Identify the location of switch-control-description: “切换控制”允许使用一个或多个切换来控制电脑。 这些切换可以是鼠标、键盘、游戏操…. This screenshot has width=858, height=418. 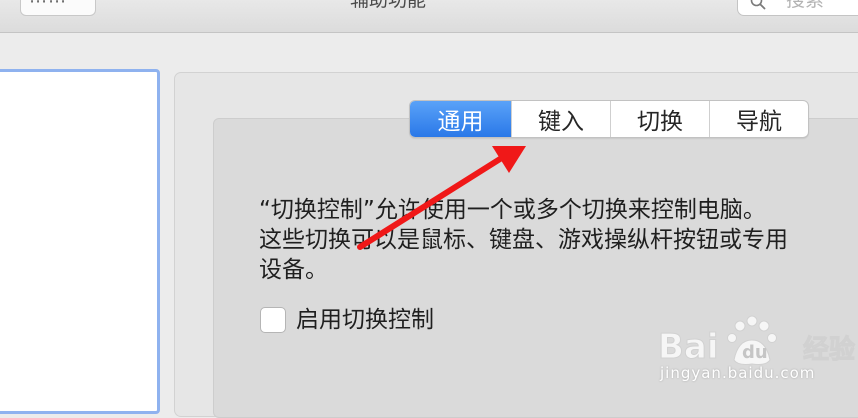
(523, 240).